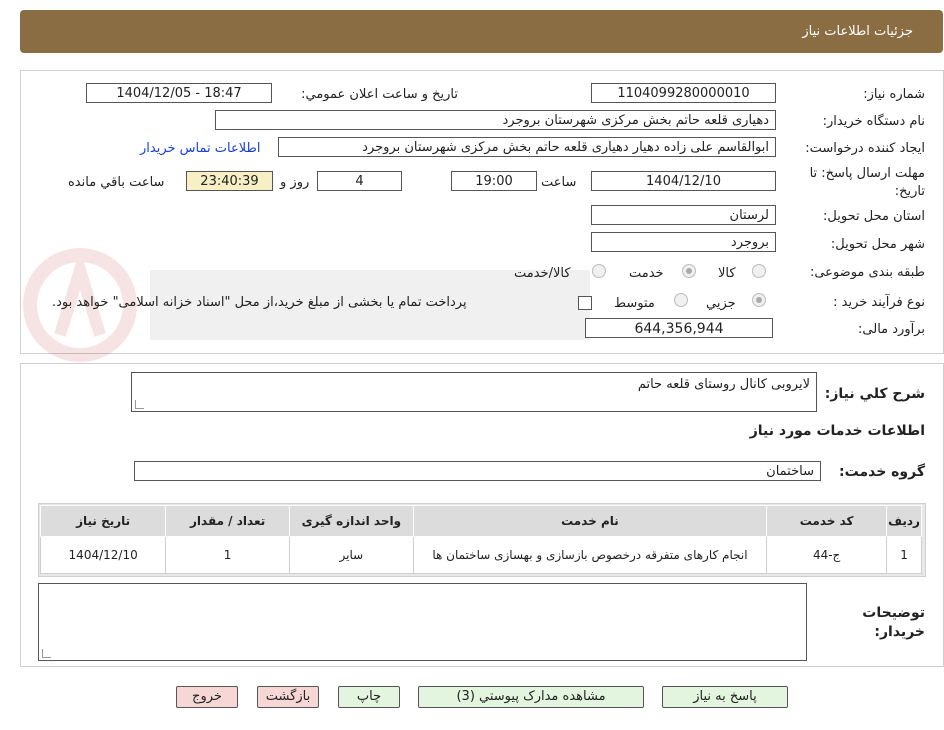 The image size is (944, 730). What do you see at coordinates (481, 31) in the screenshot?
I see `page-header: جزئیات اطلاعات نیاز` at bounding box center [481, 31].